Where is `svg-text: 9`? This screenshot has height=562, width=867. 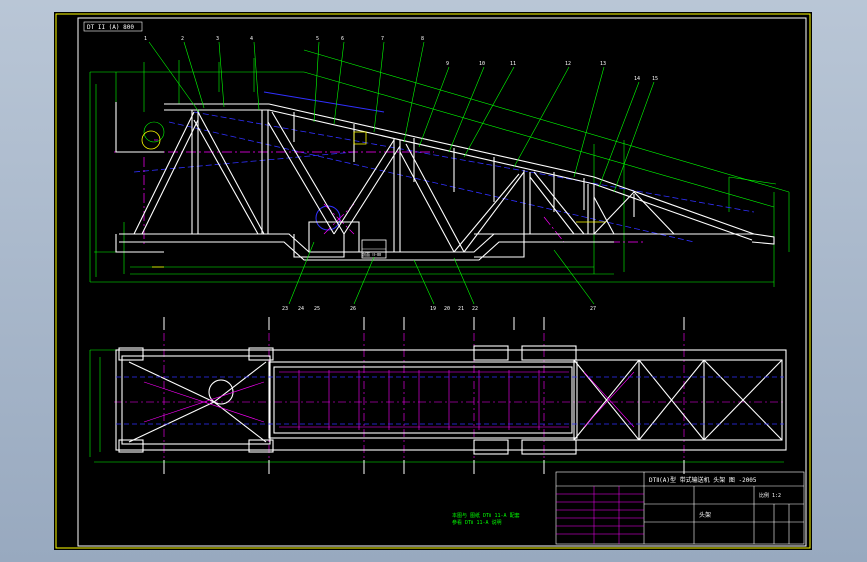 svg-text: 9 is located at coordinates (447, 64).